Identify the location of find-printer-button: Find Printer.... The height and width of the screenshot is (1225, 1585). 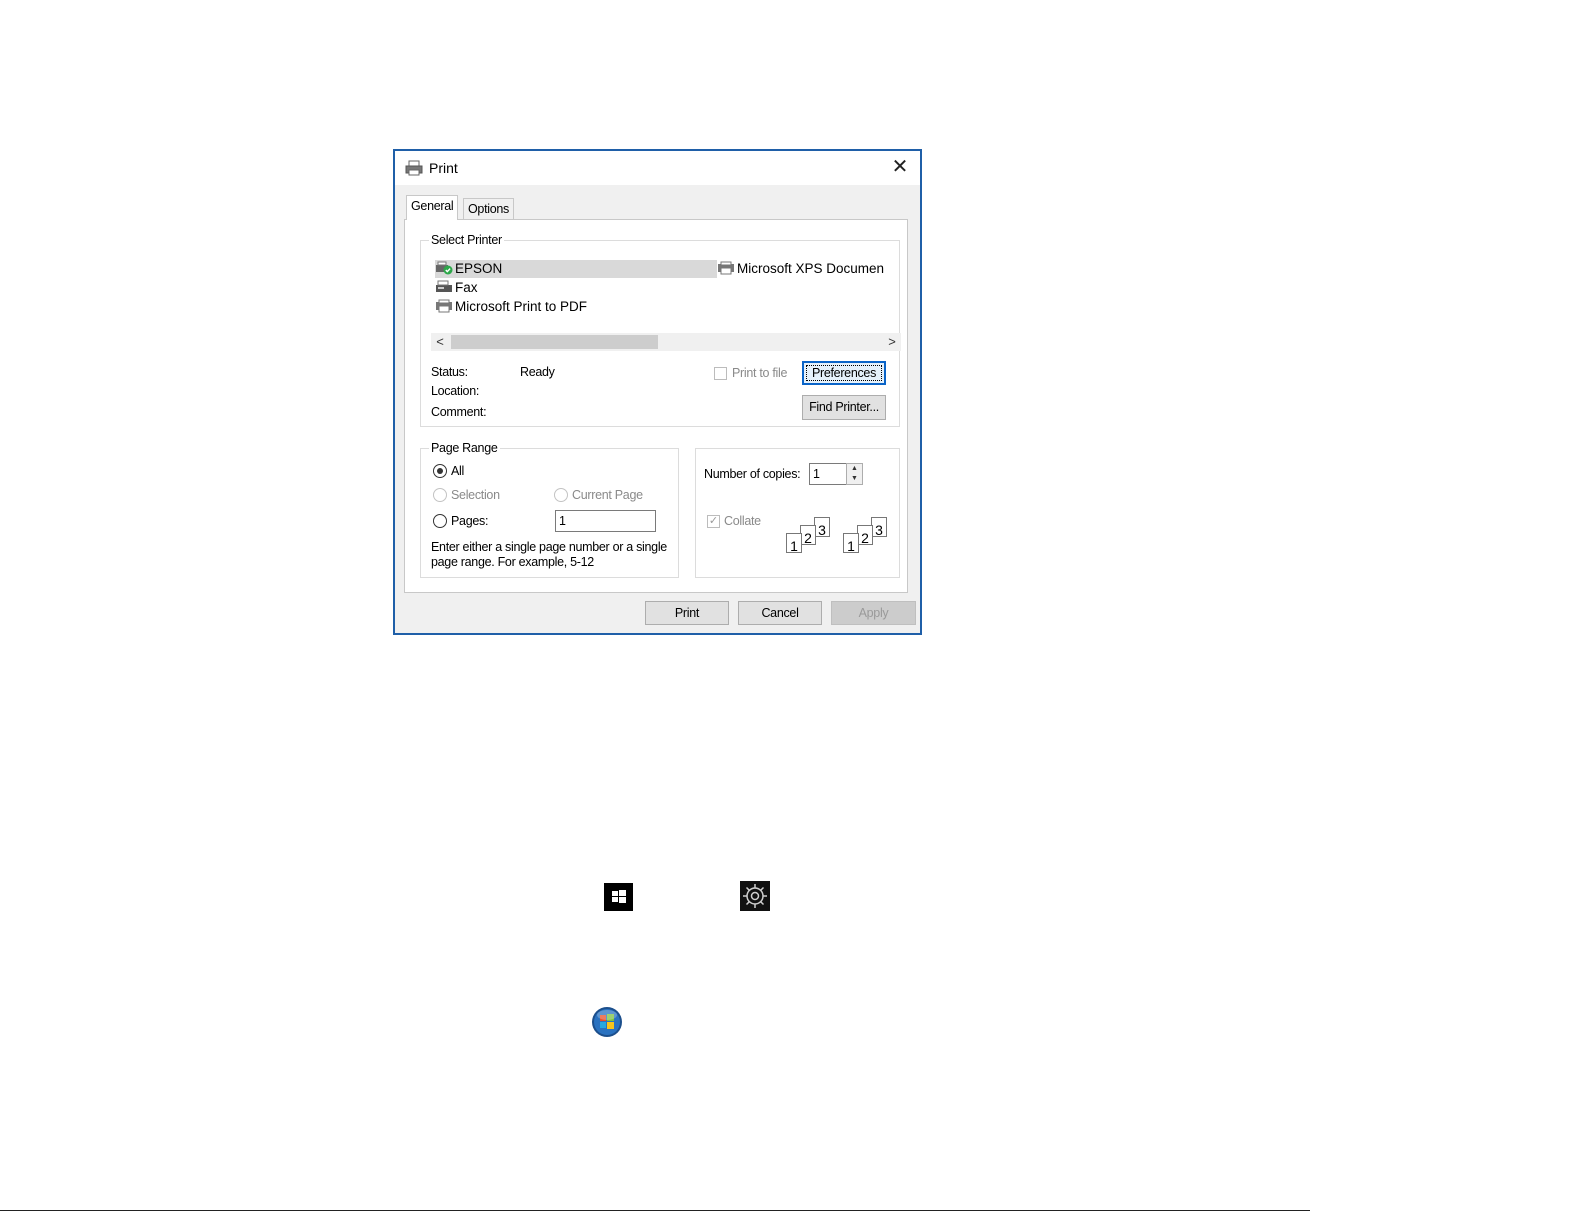
(844, 407).